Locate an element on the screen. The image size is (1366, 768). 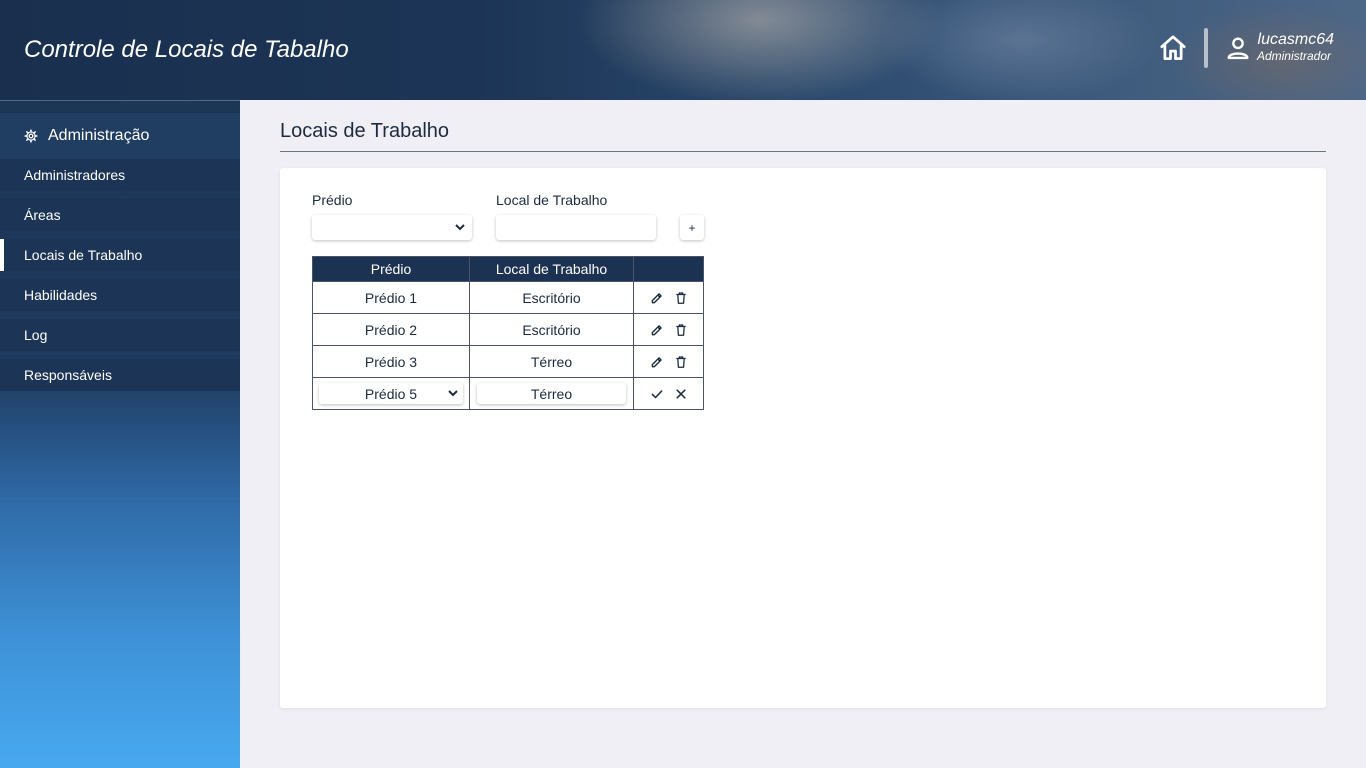
edit-predio-value: Prédio 5 is located at coordinates (391, 393).